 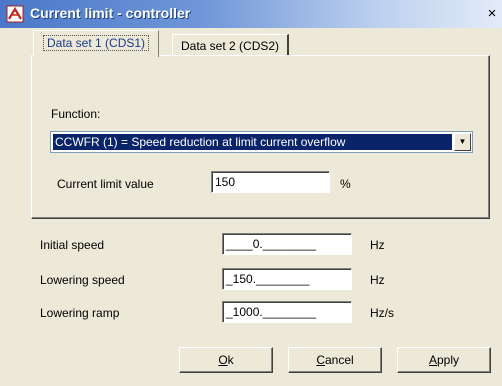 What do you see at coordinates (339, 360) in the screenshot?
I see `cancel-label-rest: ancel` at bounding box center [339, 360].